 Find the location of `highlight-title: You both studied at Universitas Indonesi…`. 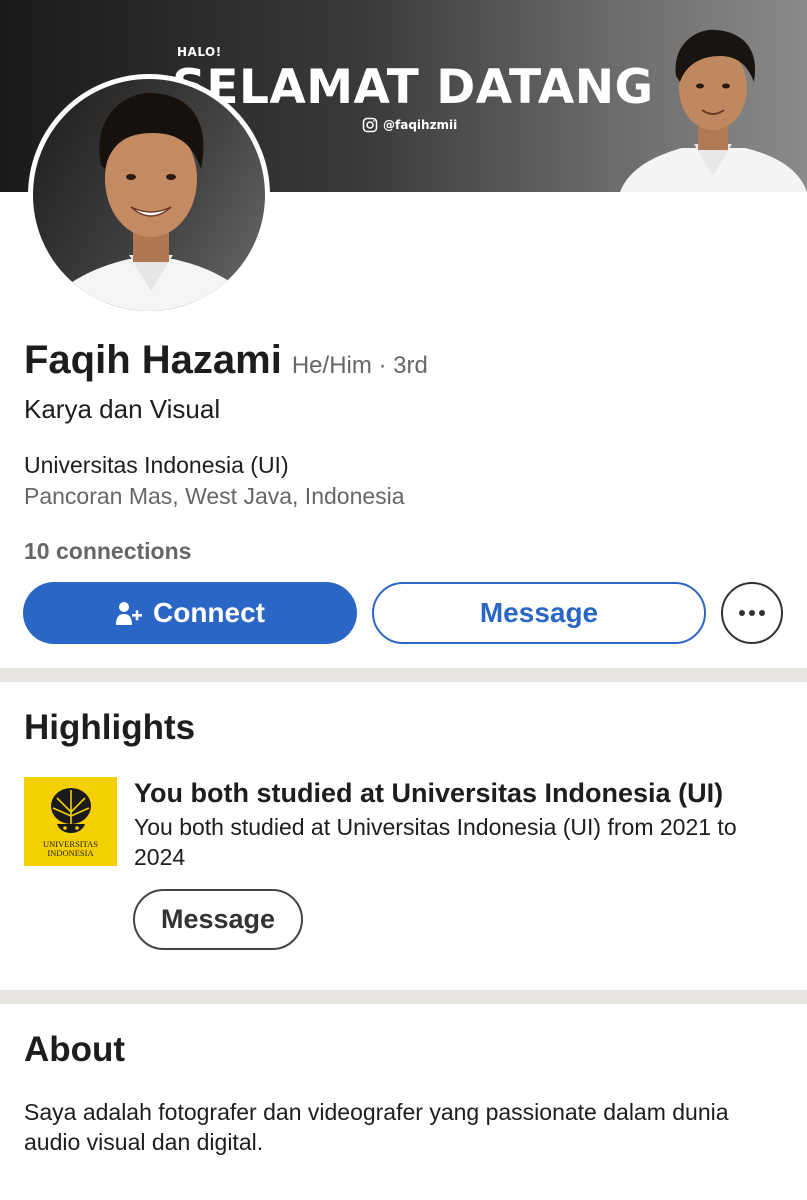

highlight-title: You both studied at Universitas Indonesi… is located at coordinates (429, 793).